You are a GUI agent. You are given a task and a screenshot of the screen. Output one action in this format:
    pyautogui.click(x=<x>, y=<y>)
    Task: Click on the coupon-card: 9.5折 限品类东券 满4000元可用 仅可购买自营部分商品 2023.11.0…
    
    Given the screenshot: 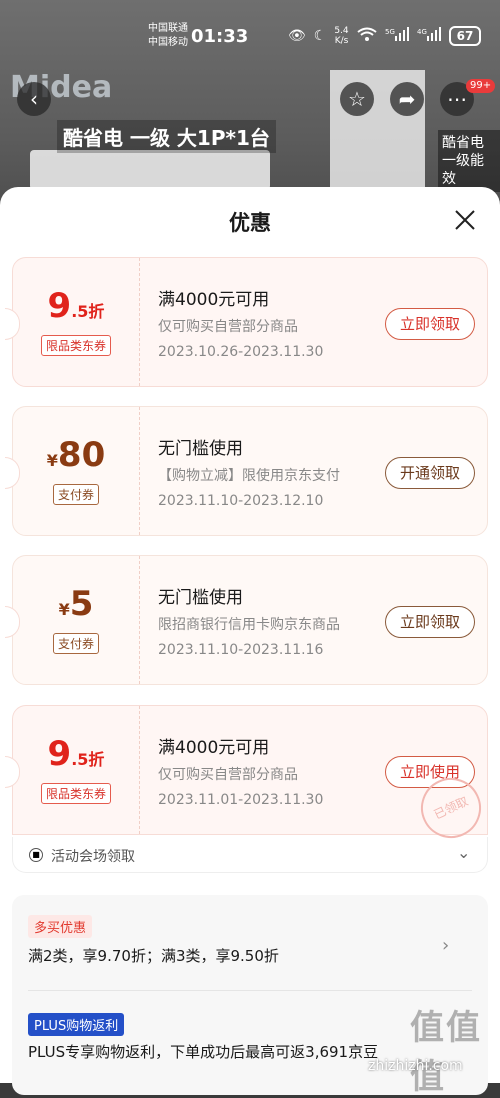 What is the action you would take?
    pyautogui.click(x=248, y=776)
    